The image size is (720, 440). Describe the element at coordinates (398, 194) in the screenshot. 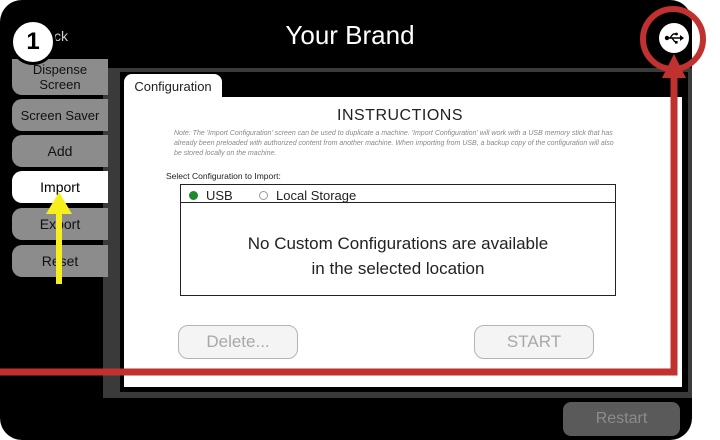

I see `source-selector: USB Local Storage` at that location.